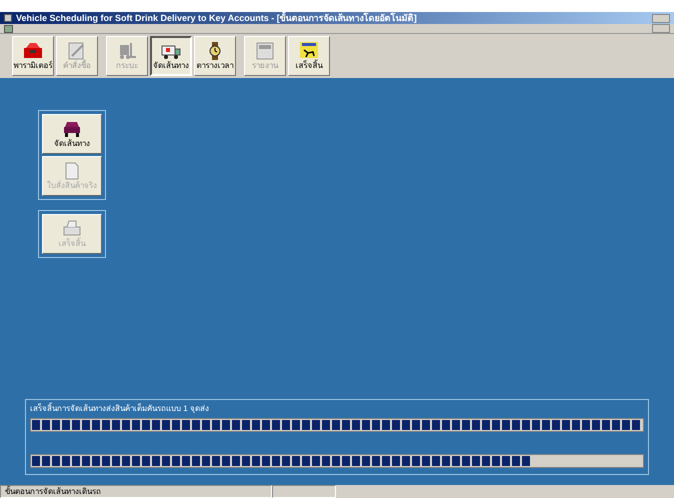 The image size is (674, 498). I want to click on report-icon, so click(265, 51).